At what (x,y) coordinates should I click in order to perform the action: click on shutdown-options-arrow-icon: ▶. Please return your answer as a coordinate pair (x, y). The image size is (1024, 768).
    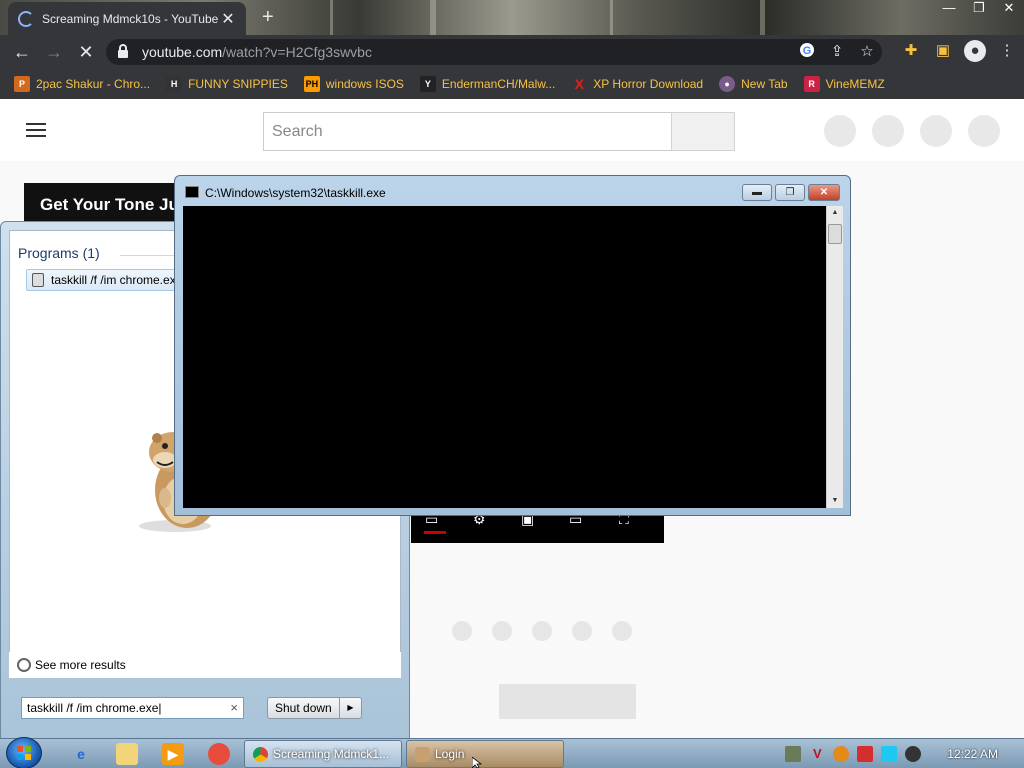
    Looking at the image, I should click on (350, 708).